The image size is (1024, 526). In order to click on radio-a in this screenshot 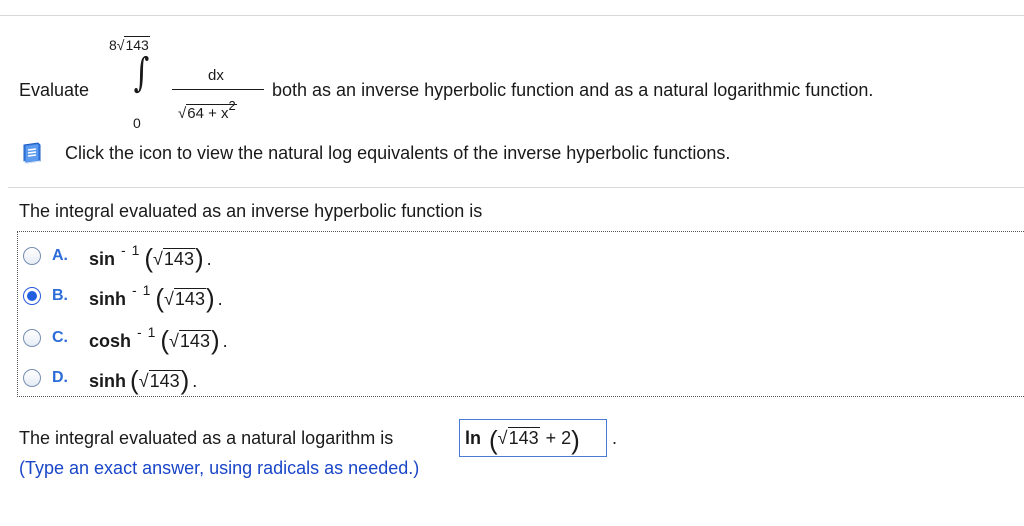, I will do `click(32, 256)`.